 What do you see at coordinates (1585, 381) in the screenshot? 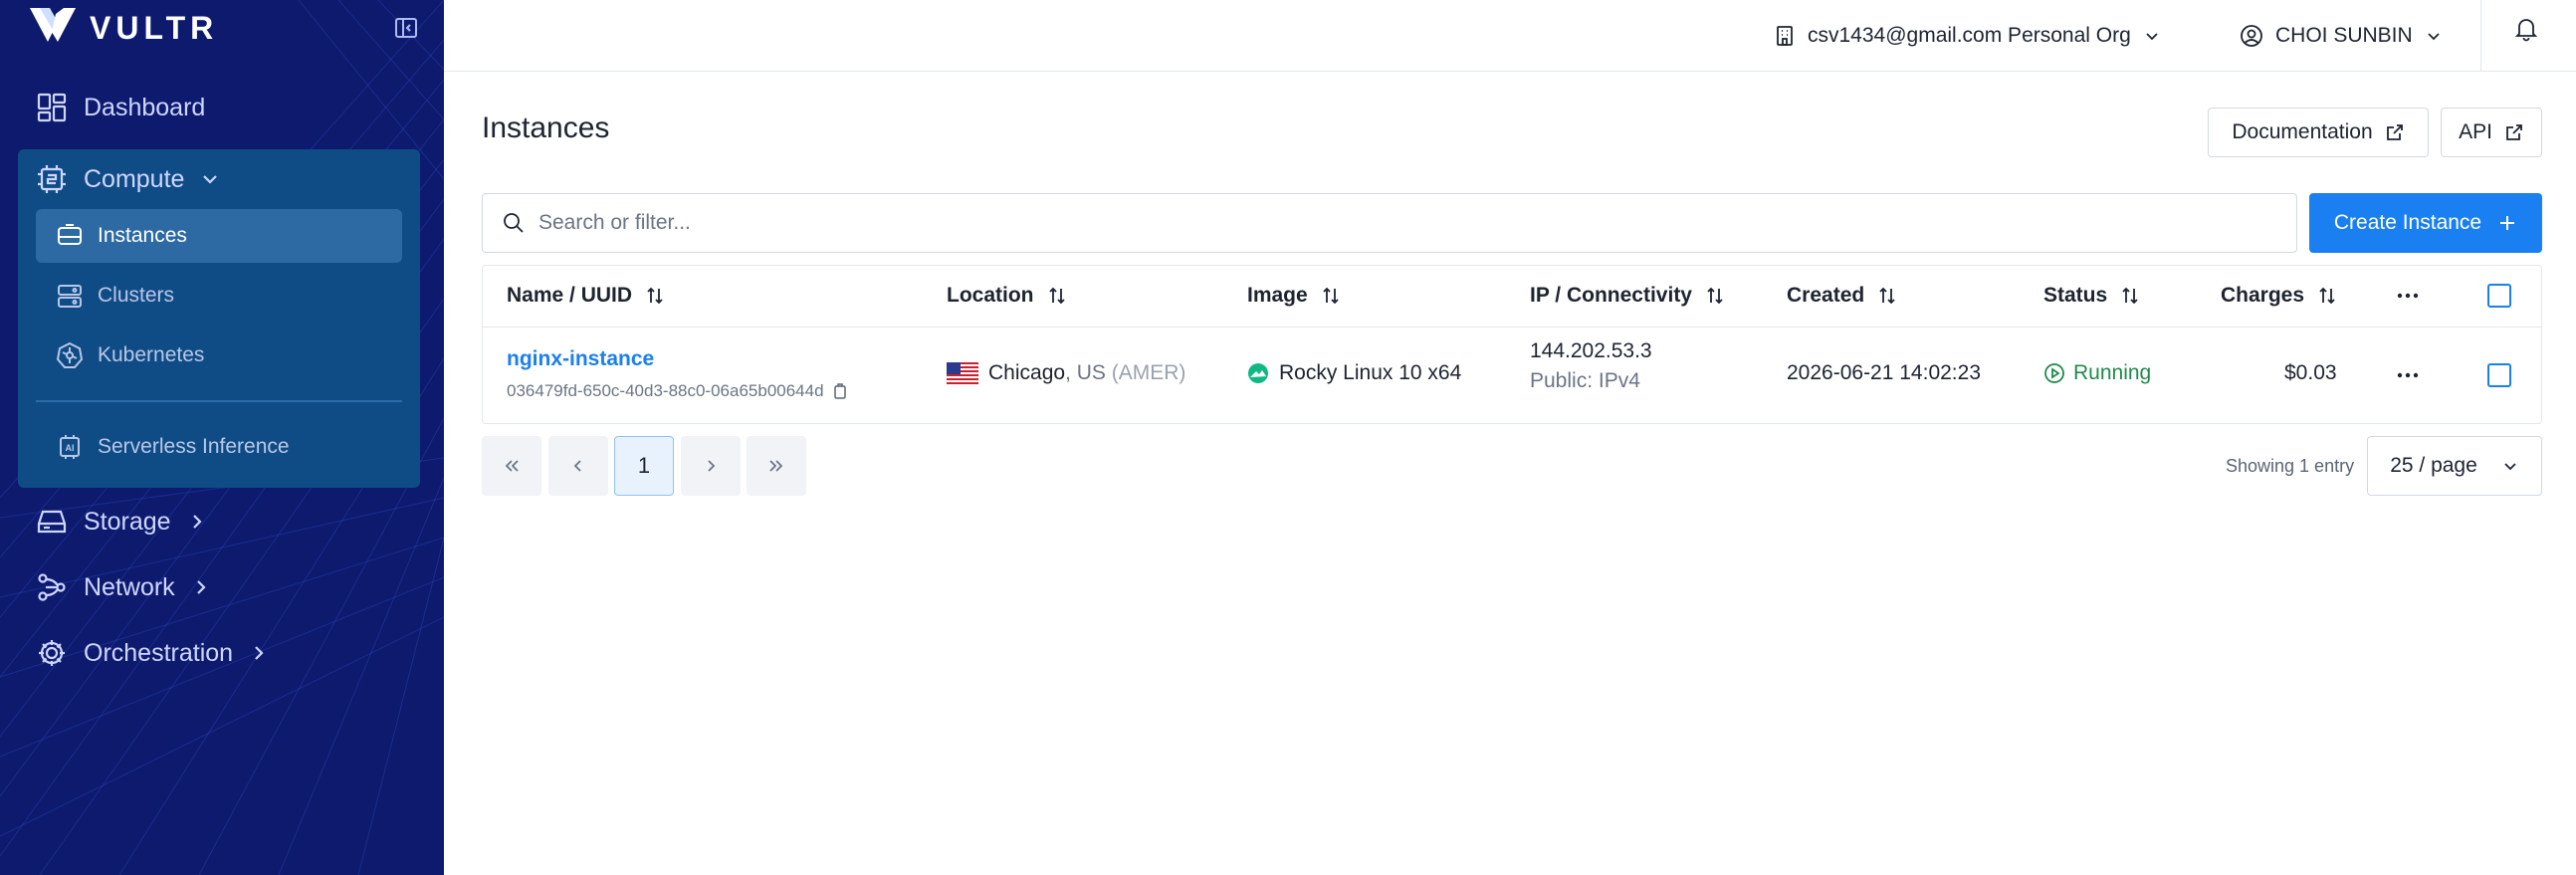
I see `connectivity: Public: IPv4` at bounding box center [1585, 381].